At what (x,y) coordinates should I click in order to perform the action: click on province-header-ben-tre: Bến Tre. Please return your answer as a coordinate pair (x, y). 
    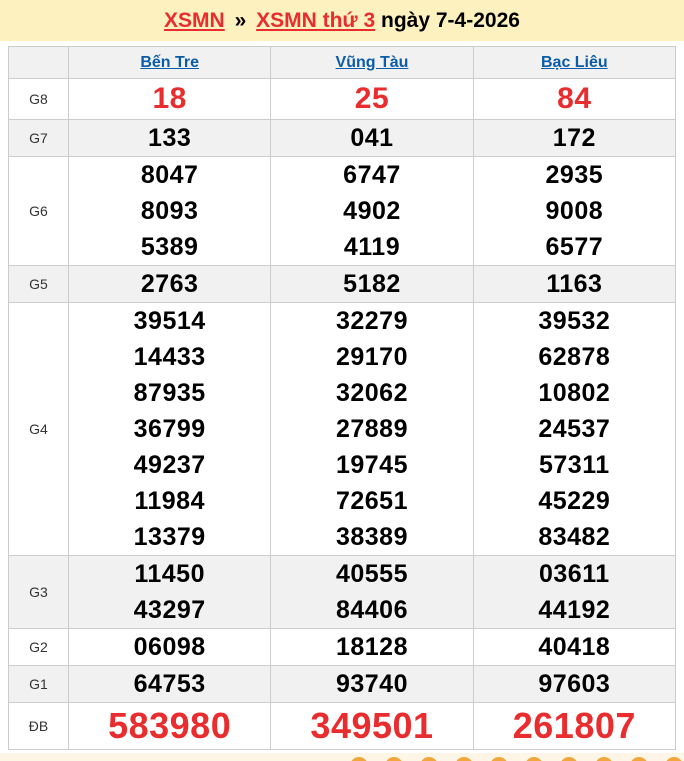
    Looking at the image, I should click on (169, 62).